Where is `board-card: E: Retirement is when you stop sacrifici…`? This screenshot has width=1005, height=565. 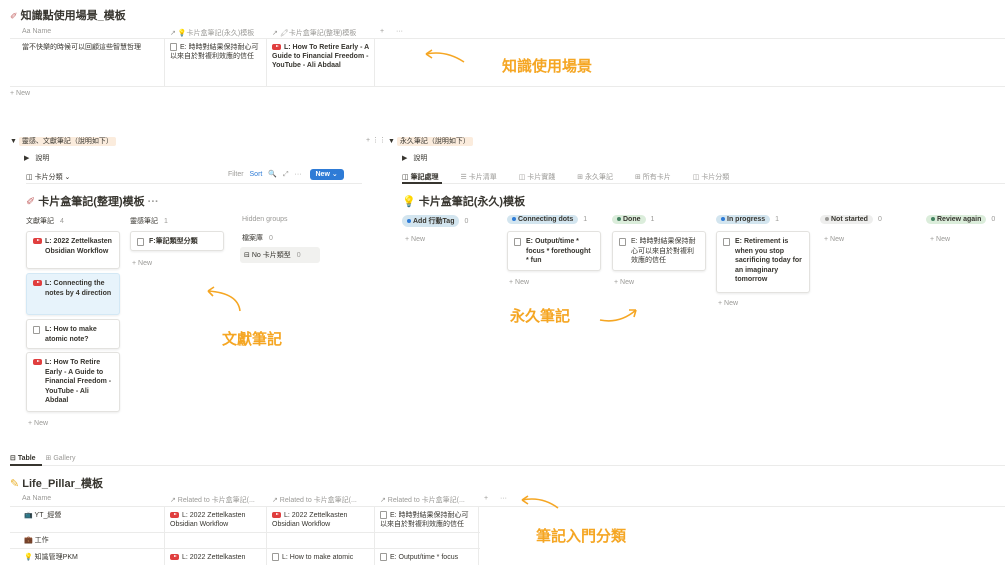
board-card: E: Retirement is when you stop sacrifici… is located at coordinates (763, 262).